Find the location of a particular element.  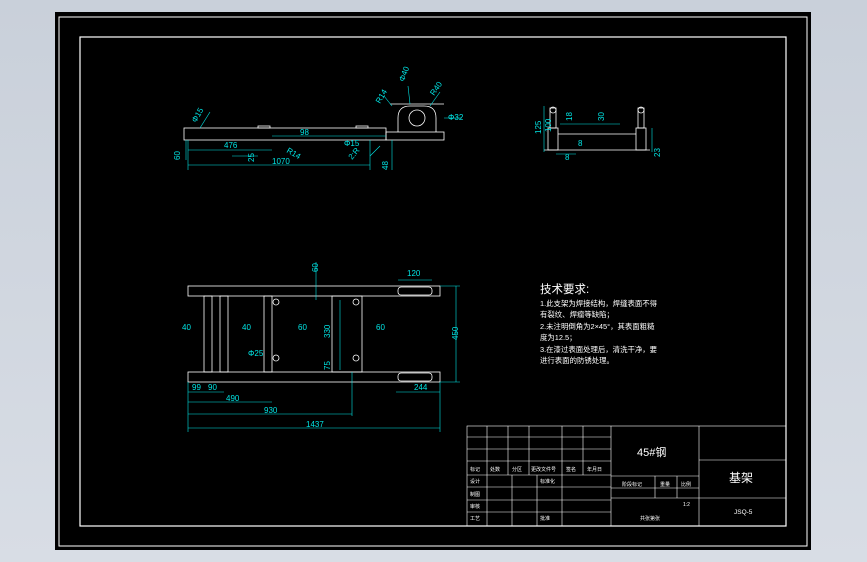

tech-title: 技术要求: is located at coordinates (564, 289).